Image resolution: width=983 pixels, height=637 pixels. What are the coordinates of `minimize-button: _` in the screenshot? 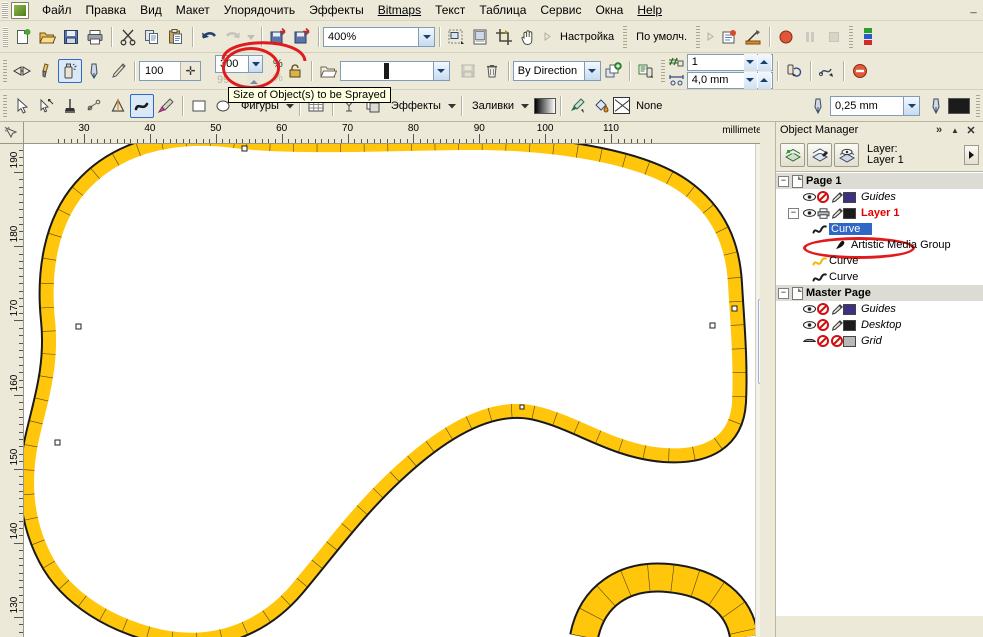 It's located at (973, 9).